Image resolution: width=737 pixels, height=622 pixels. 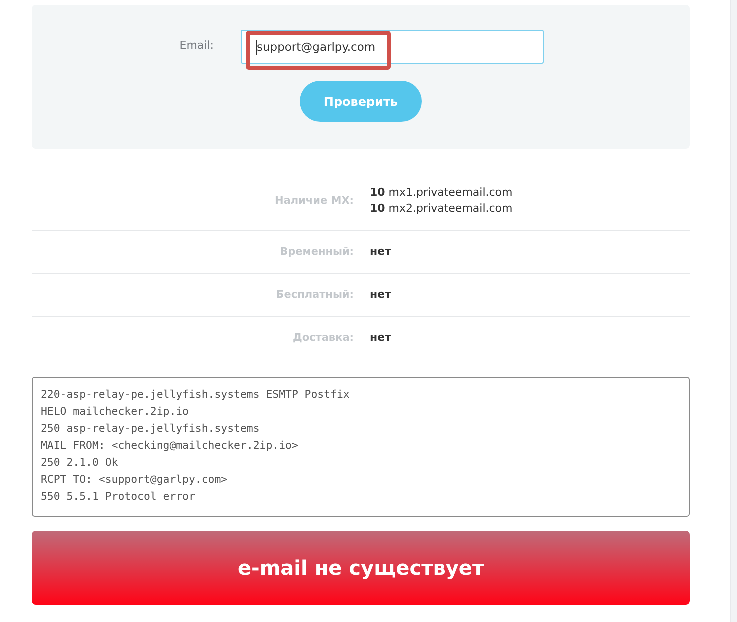 I want to click on result-label: Бесплатный:, so click(x=315, y=295).